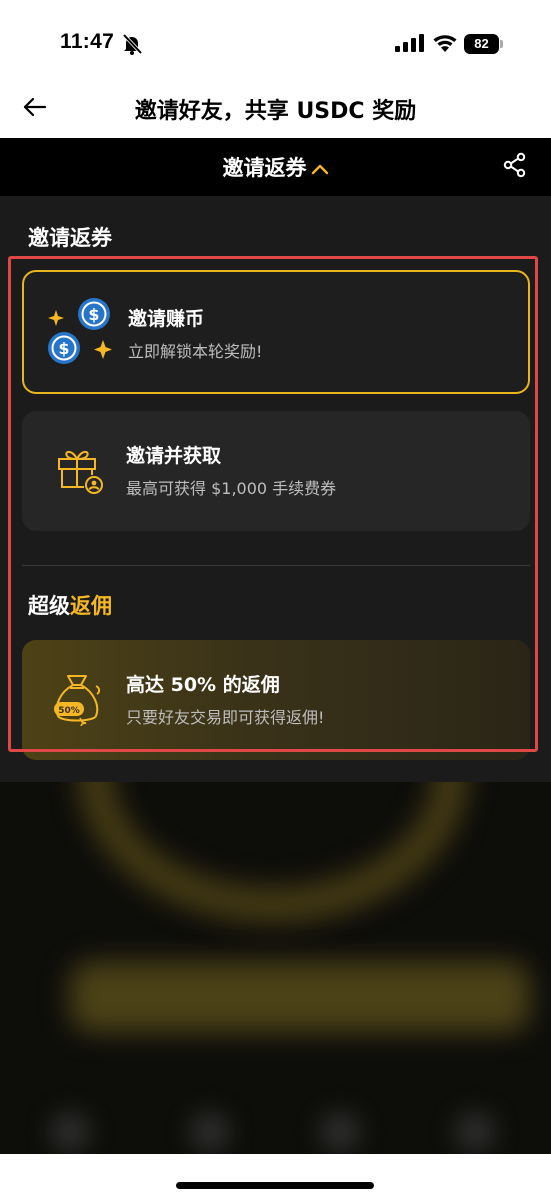 This screenshot has width=551, height=1200. What do you see at coordinates (276, 700) in the screenshot?
I see `card-rebate: 50% 高达 50% 的返佣 只要好友交易即可获得返佣!` at bounding box center [276, 700].